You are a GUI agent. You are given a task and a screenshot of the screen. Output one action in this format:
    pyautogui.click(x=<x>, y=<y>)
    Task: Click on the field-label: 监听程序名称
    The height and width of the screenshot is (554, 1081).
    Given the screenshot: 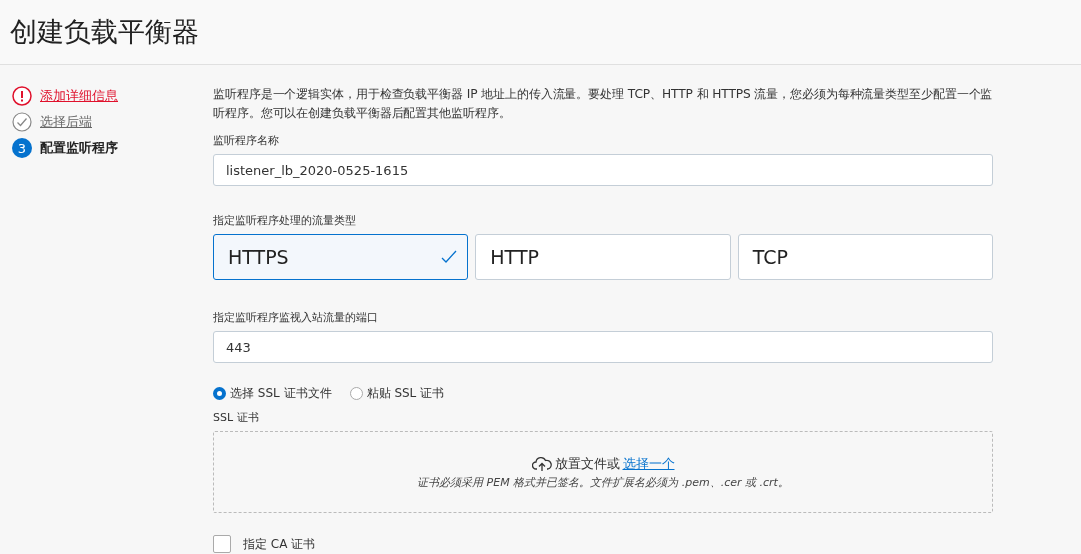 What is the action you would take?
    pyautogui.click(x=246, y=140)
    